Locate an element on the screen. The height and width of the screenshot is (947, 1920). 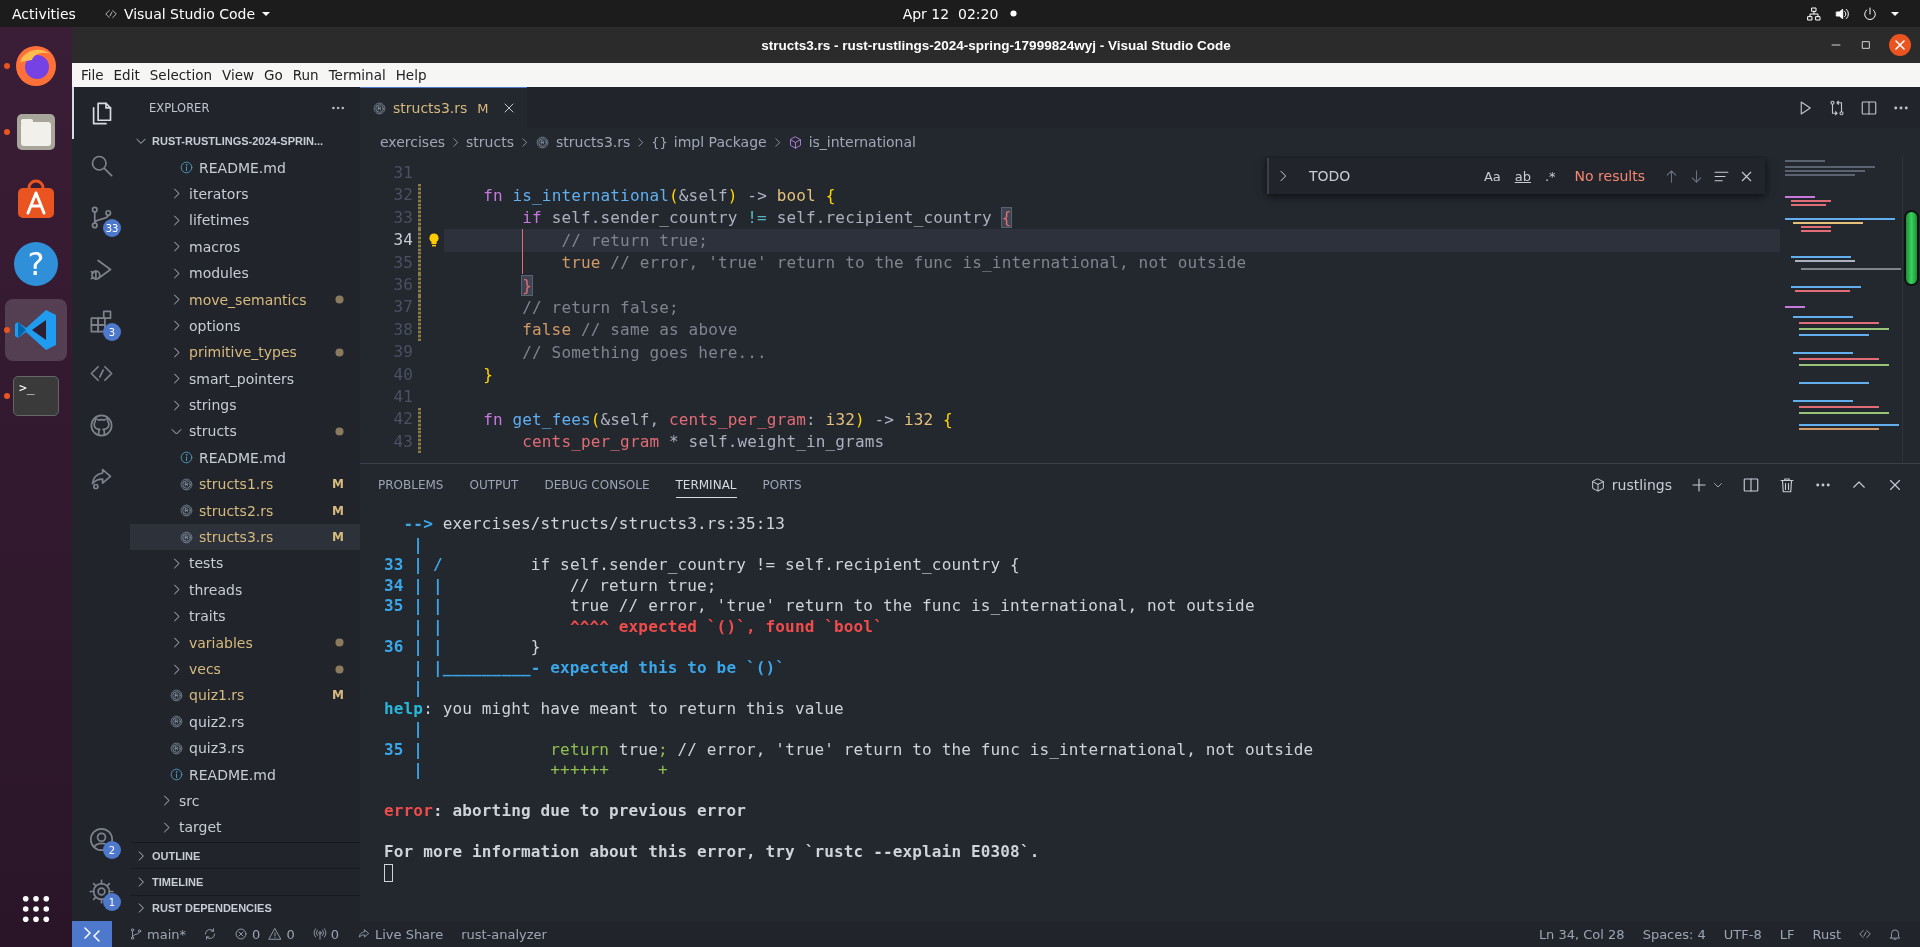
tree-item: quiz3.rs is located at coordinates (245, 748).